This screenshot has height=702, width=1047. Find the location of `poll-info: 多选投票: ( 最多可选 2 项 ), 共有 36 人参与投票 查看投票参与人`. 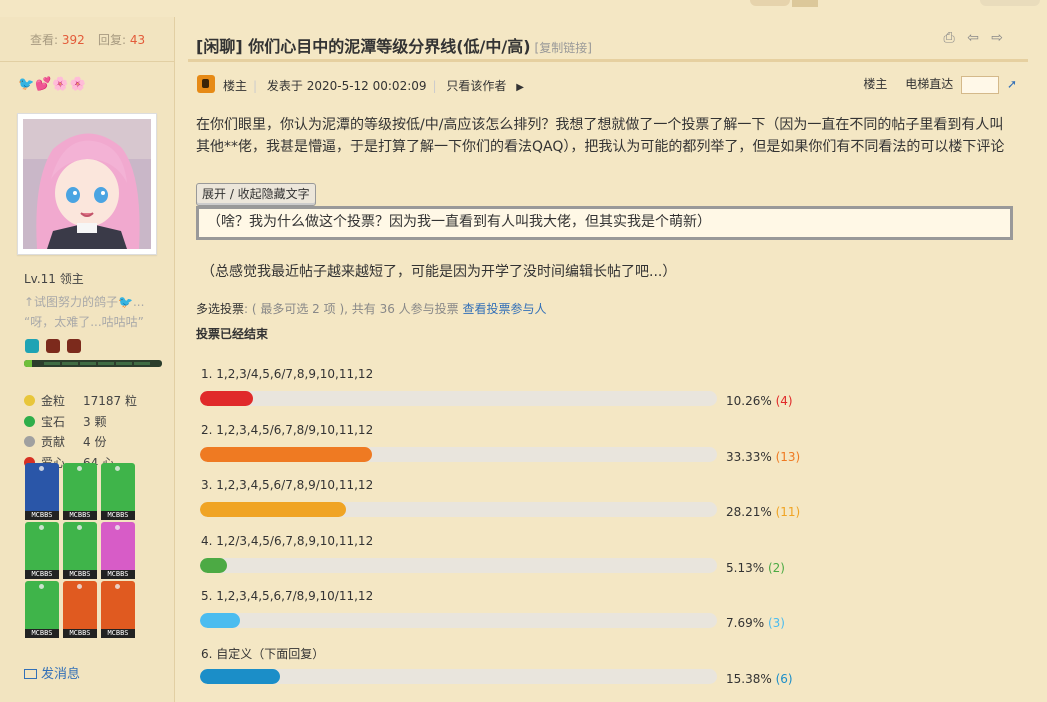

poll-info: 多选投票: ( 最多可选 2 项 ), 共有 36 人参与投票 查看投票参与人 is located at coordinates (371, 308).